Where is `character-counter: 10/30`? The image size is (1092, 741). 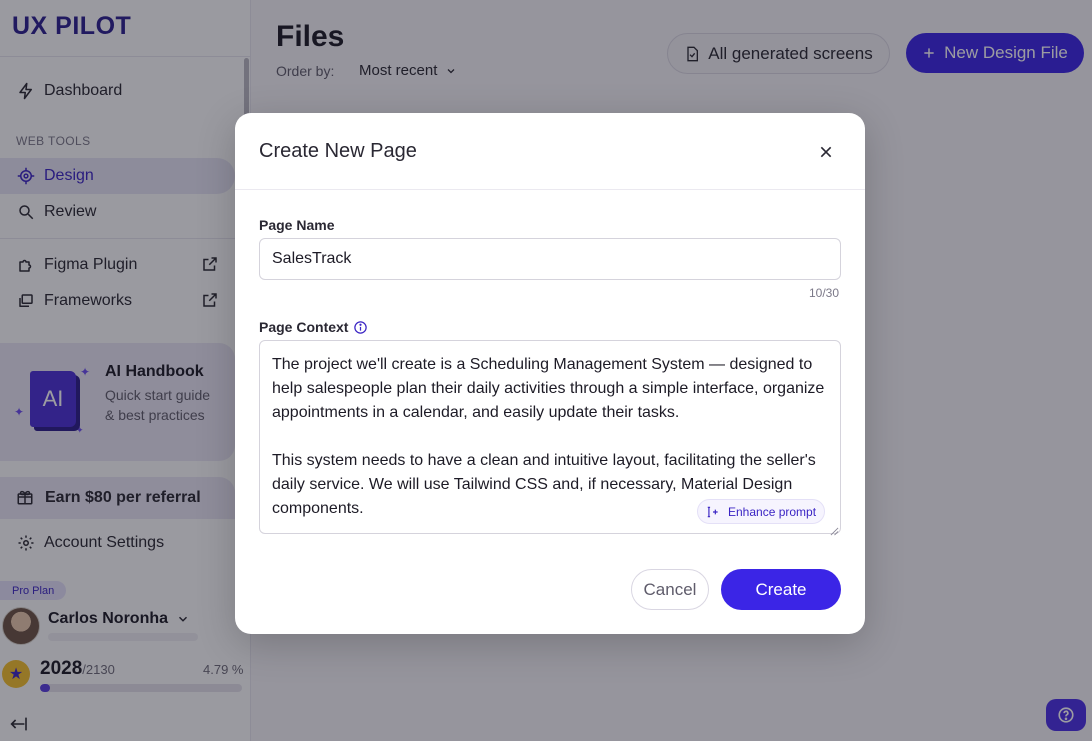
character-counter: 10/30 is located at coordinates (824, 293).